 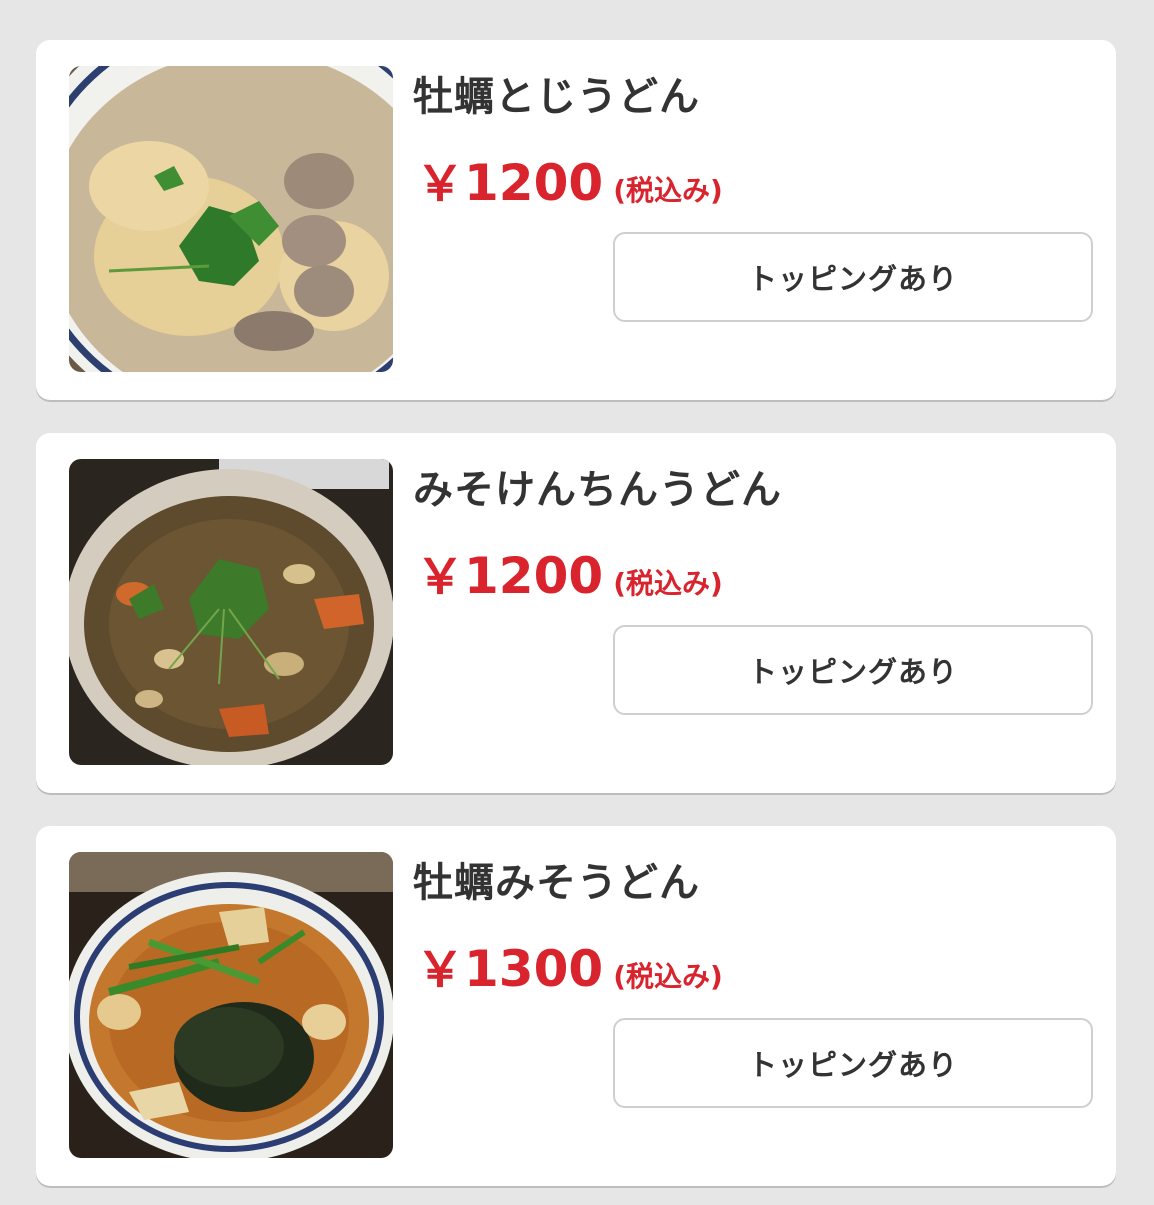 What do you see at coordinates (556, 97) in the screenshot?
I see `dish-name: 牡蠣とじうどん` at bounding box center [556, 97].